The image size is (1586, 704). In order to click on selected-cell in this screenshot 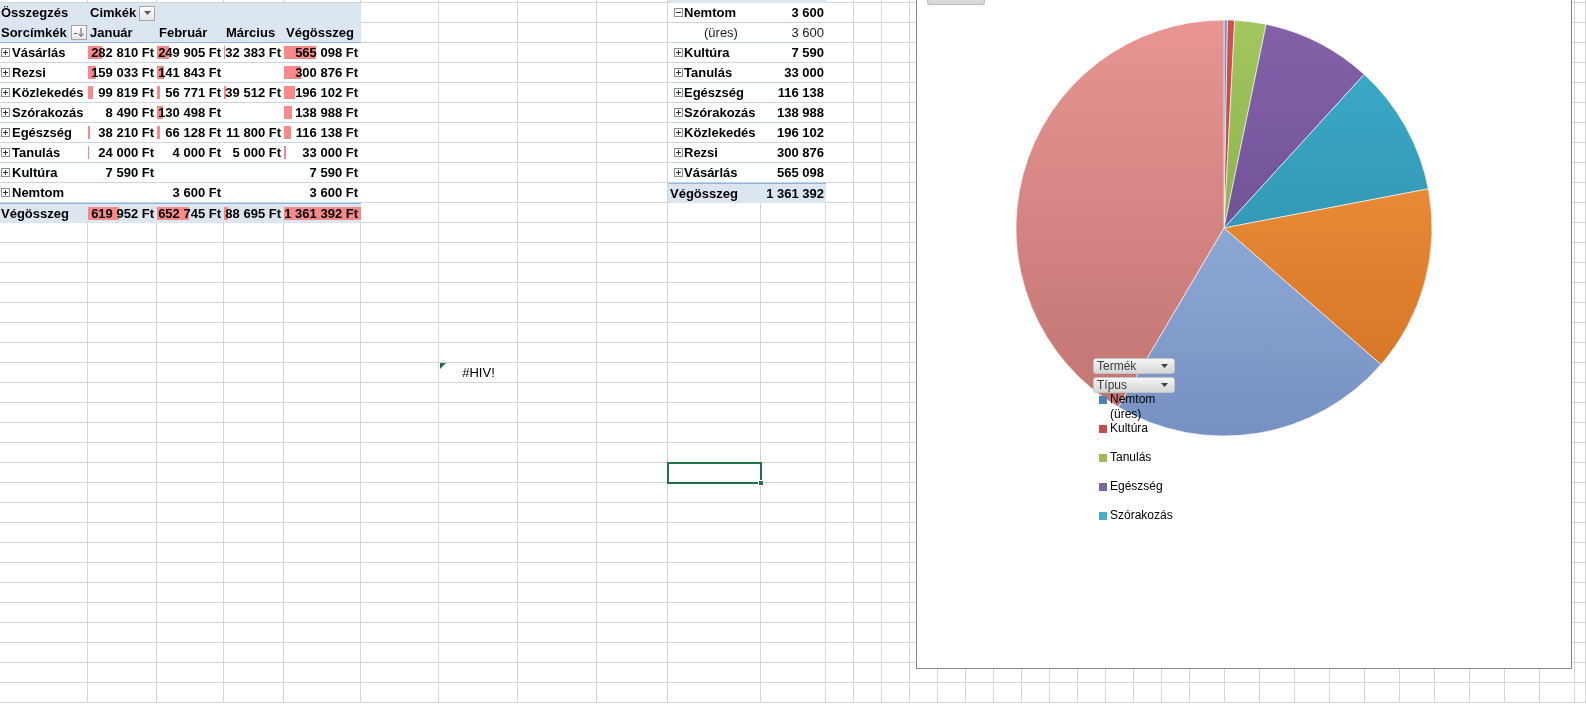, I will do `click(714, 473)`.